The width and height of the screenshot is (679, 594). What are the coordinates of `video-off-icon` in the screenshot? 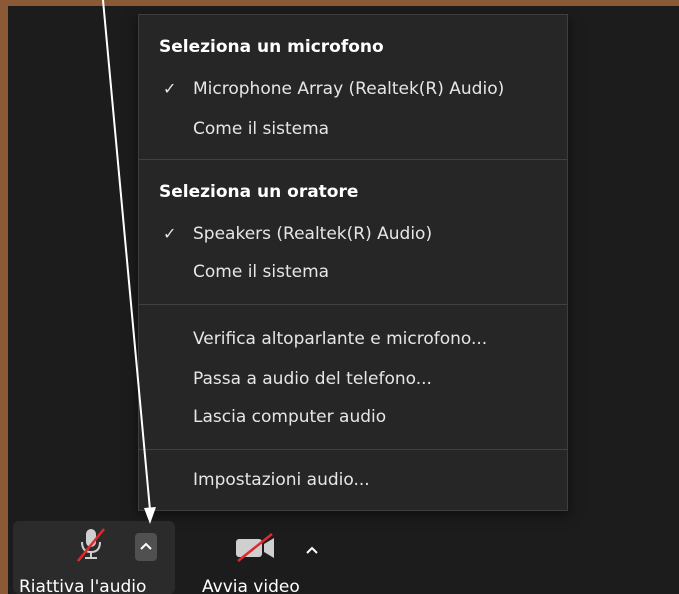 It's located at (256, 548).